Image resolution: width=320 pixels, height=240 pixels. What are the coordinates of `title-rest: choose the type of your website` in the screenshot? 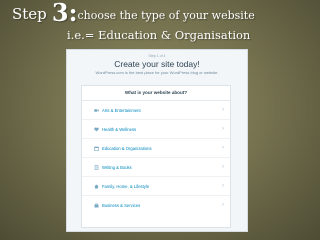 It's located at (166, 15).